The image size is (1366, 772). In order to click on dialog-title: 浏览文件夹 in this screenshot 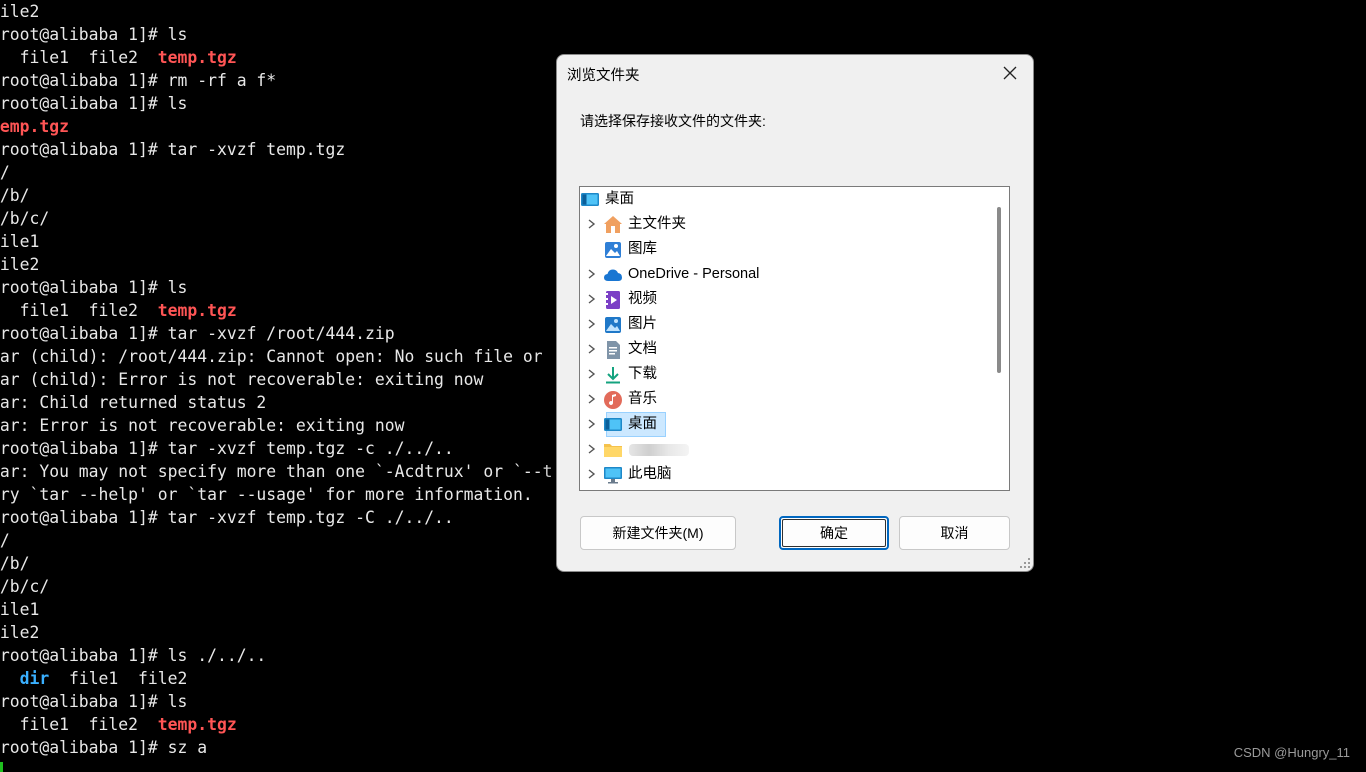, I will do `click(603, 76)`.